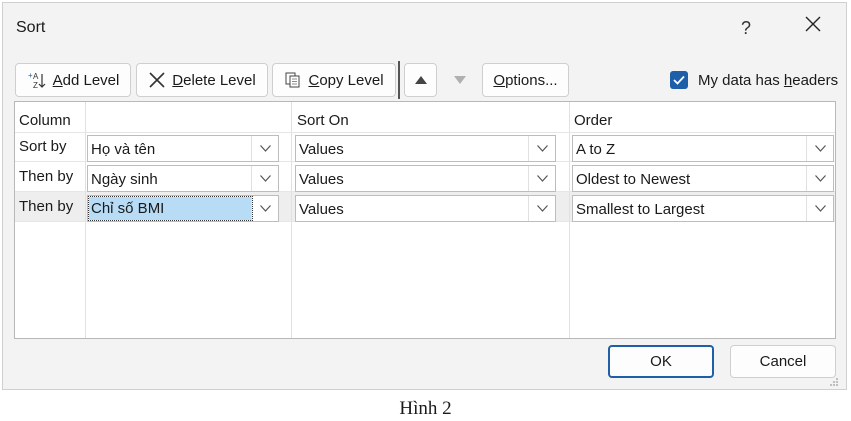 This screenshot has width=851, height=421. What do you see at coordinates (183, 178) in the screenshot?
I see `column-select: Ngày sinh` at bounding box center [183, 178].